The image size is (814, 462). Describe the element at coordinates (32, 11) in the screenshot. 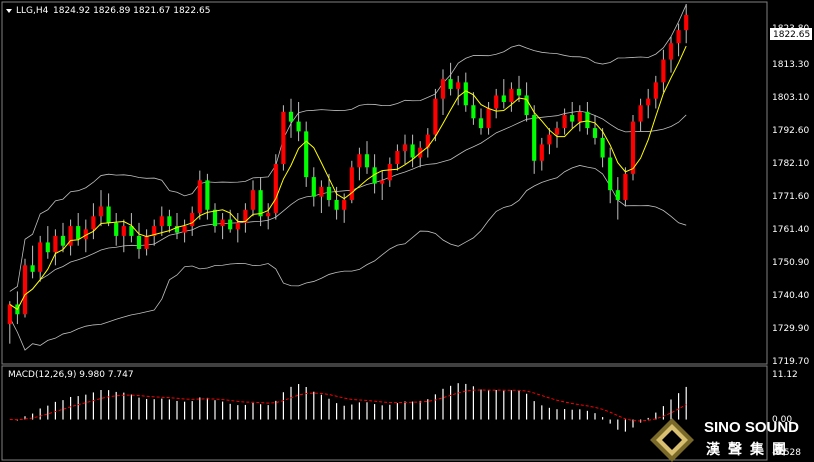

I see `symbol-label: LLG,H4` at that location.